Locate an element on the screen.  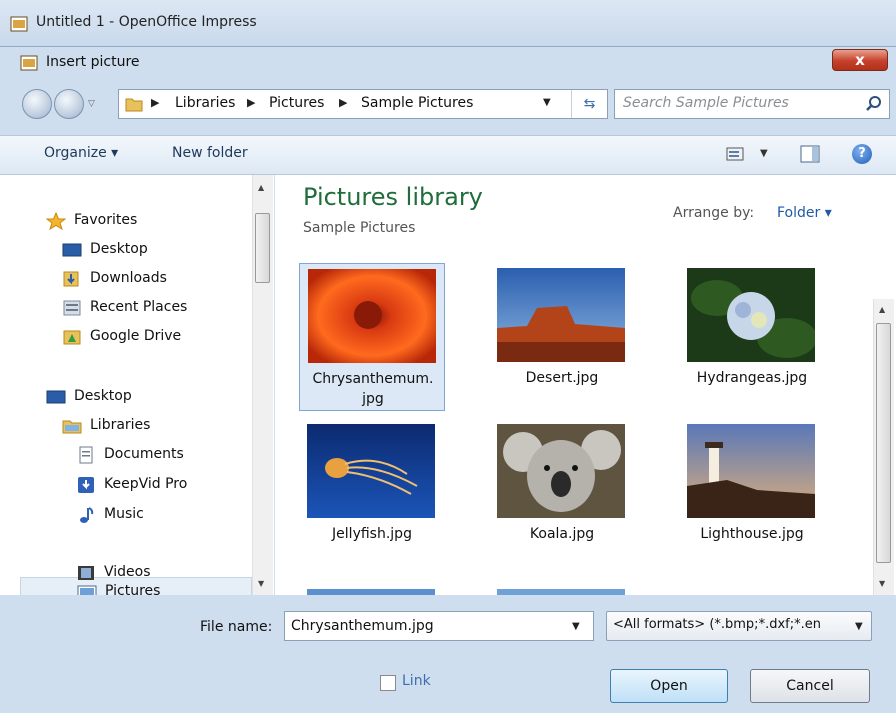
close-icon: x is located at coordinates (860, 60).